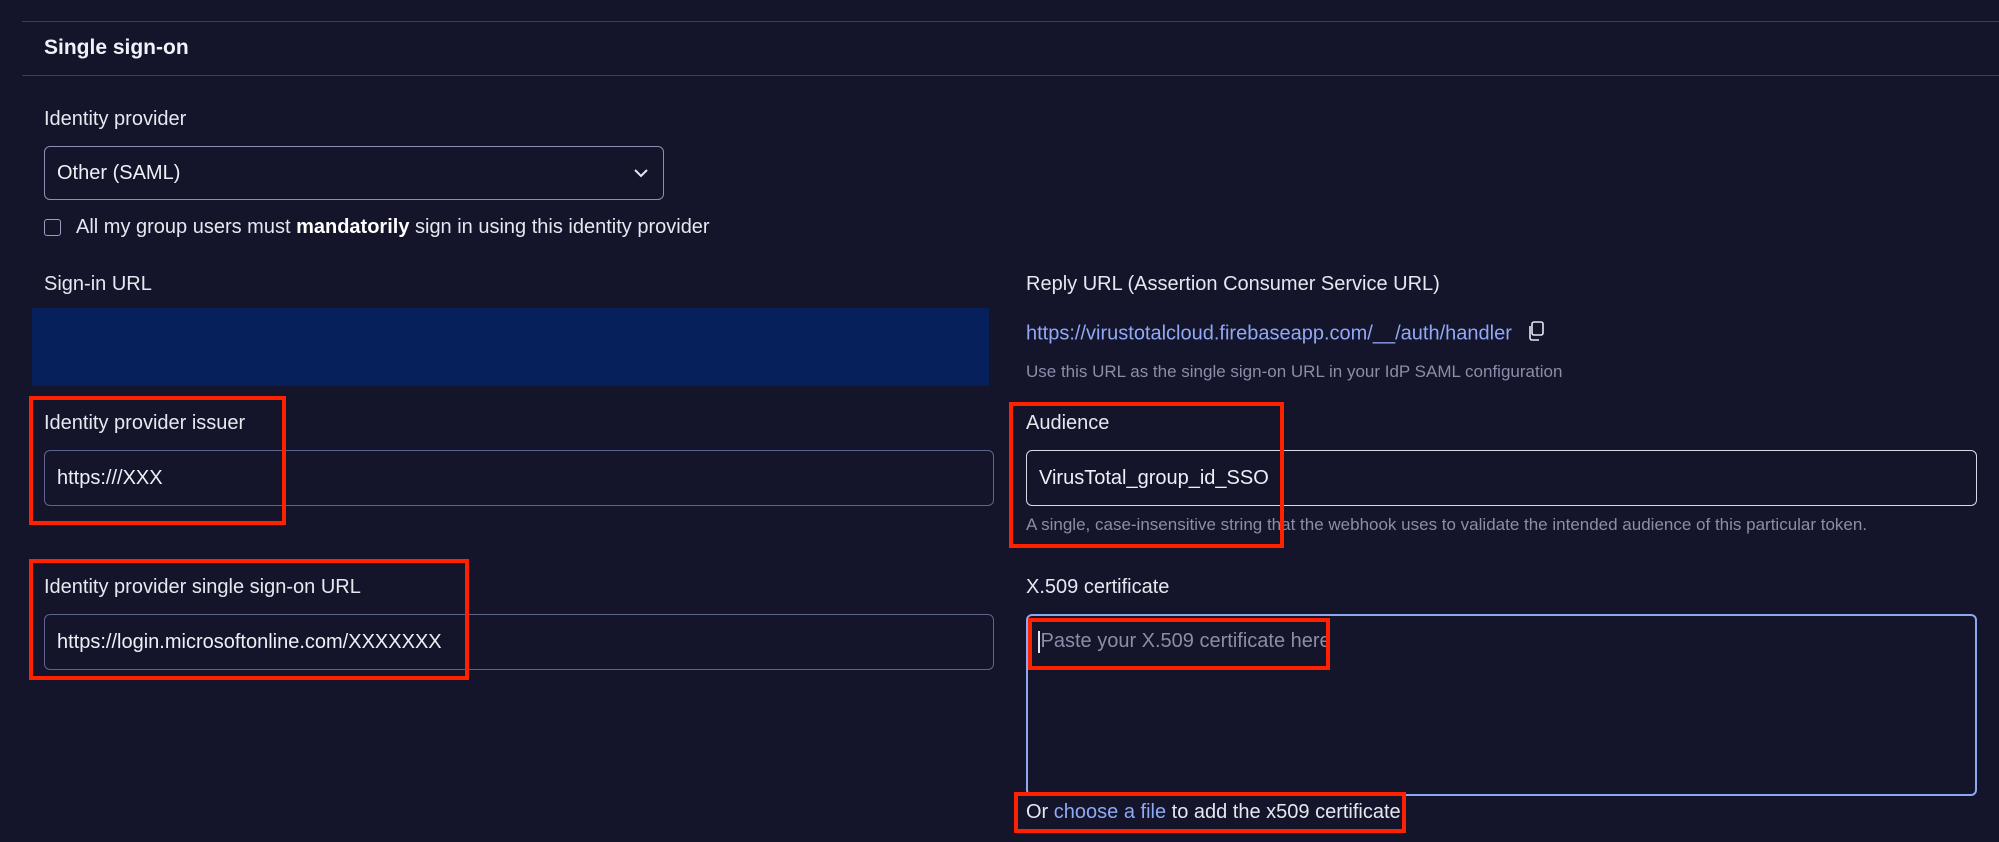 This screenshot has width=1999, height=842. I want to click on chevron-down-icon, so click(641, 173).